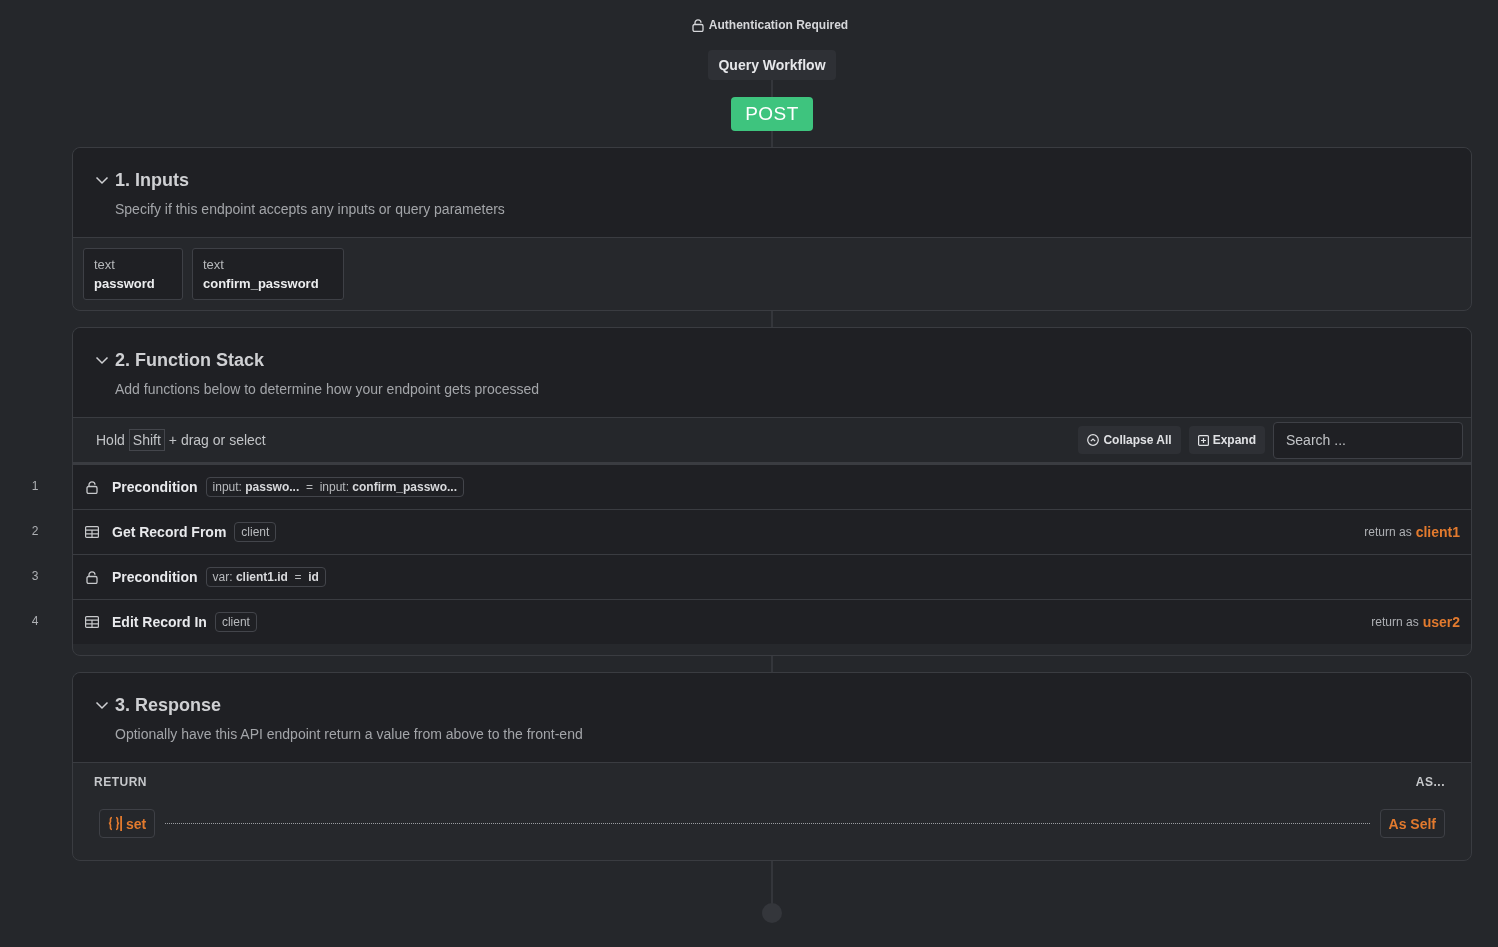  Describe the element at coordinates (772, 65) in the screenshot. I see `workflow-title: Query Workflow` at that location.